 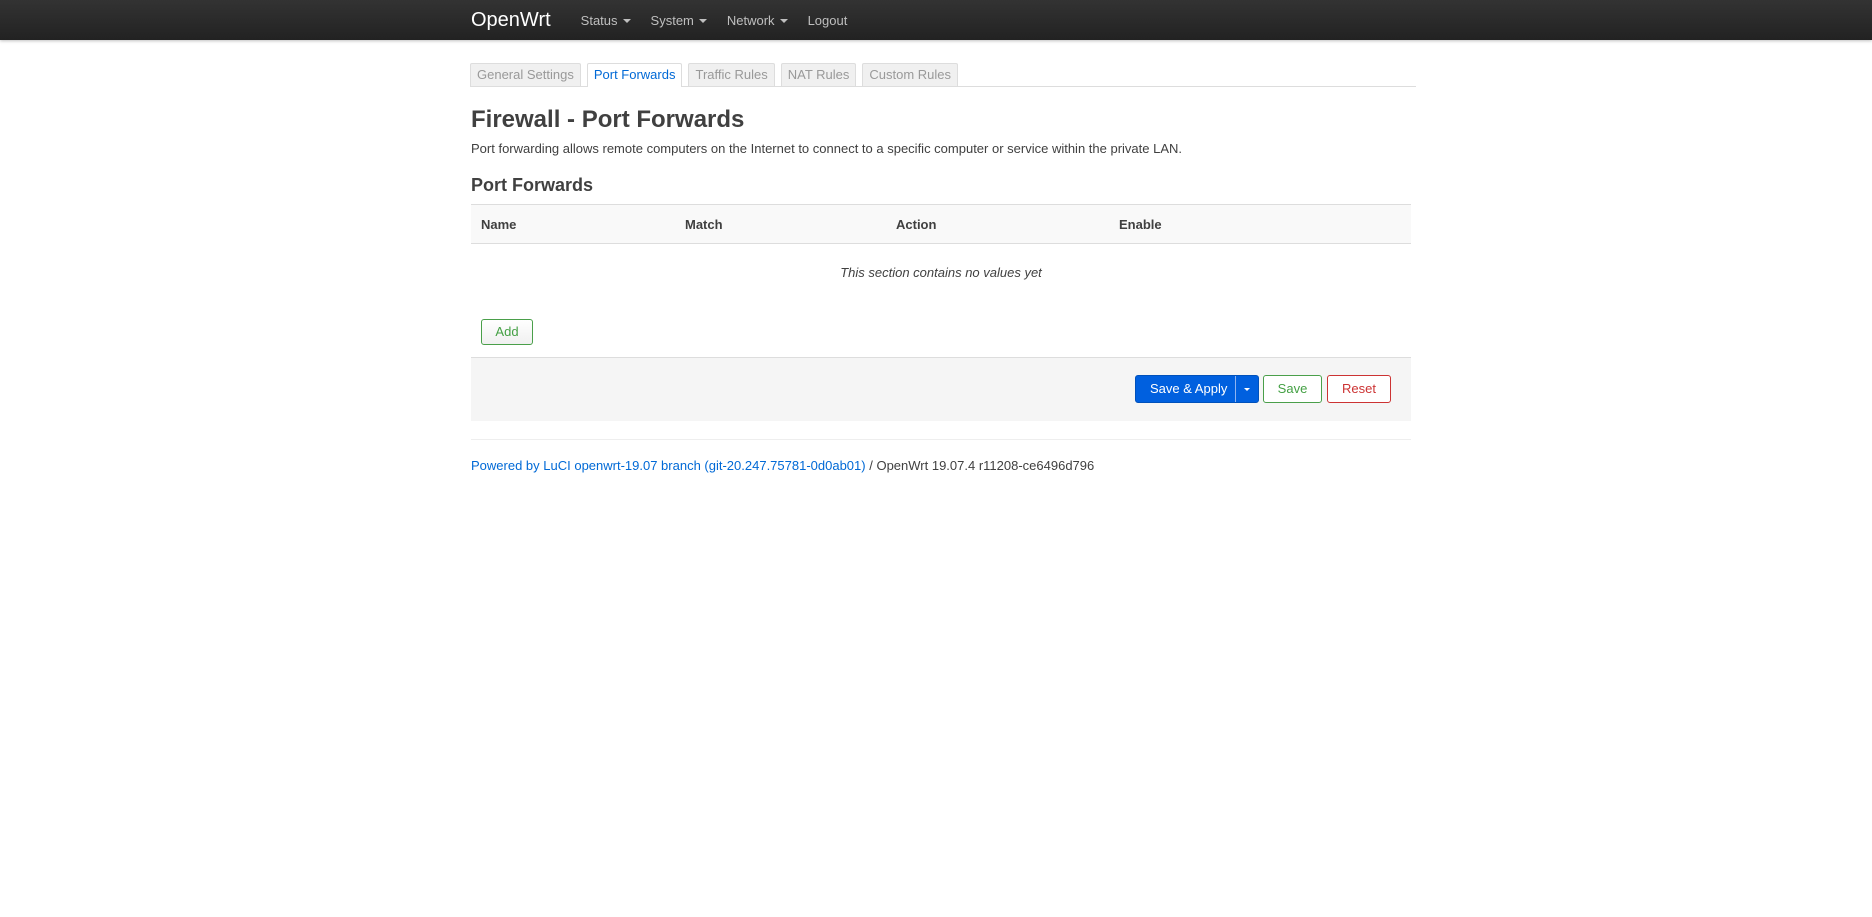 I want to click on save-apply-dropdown-toggle, so click(x=1246, y=389).